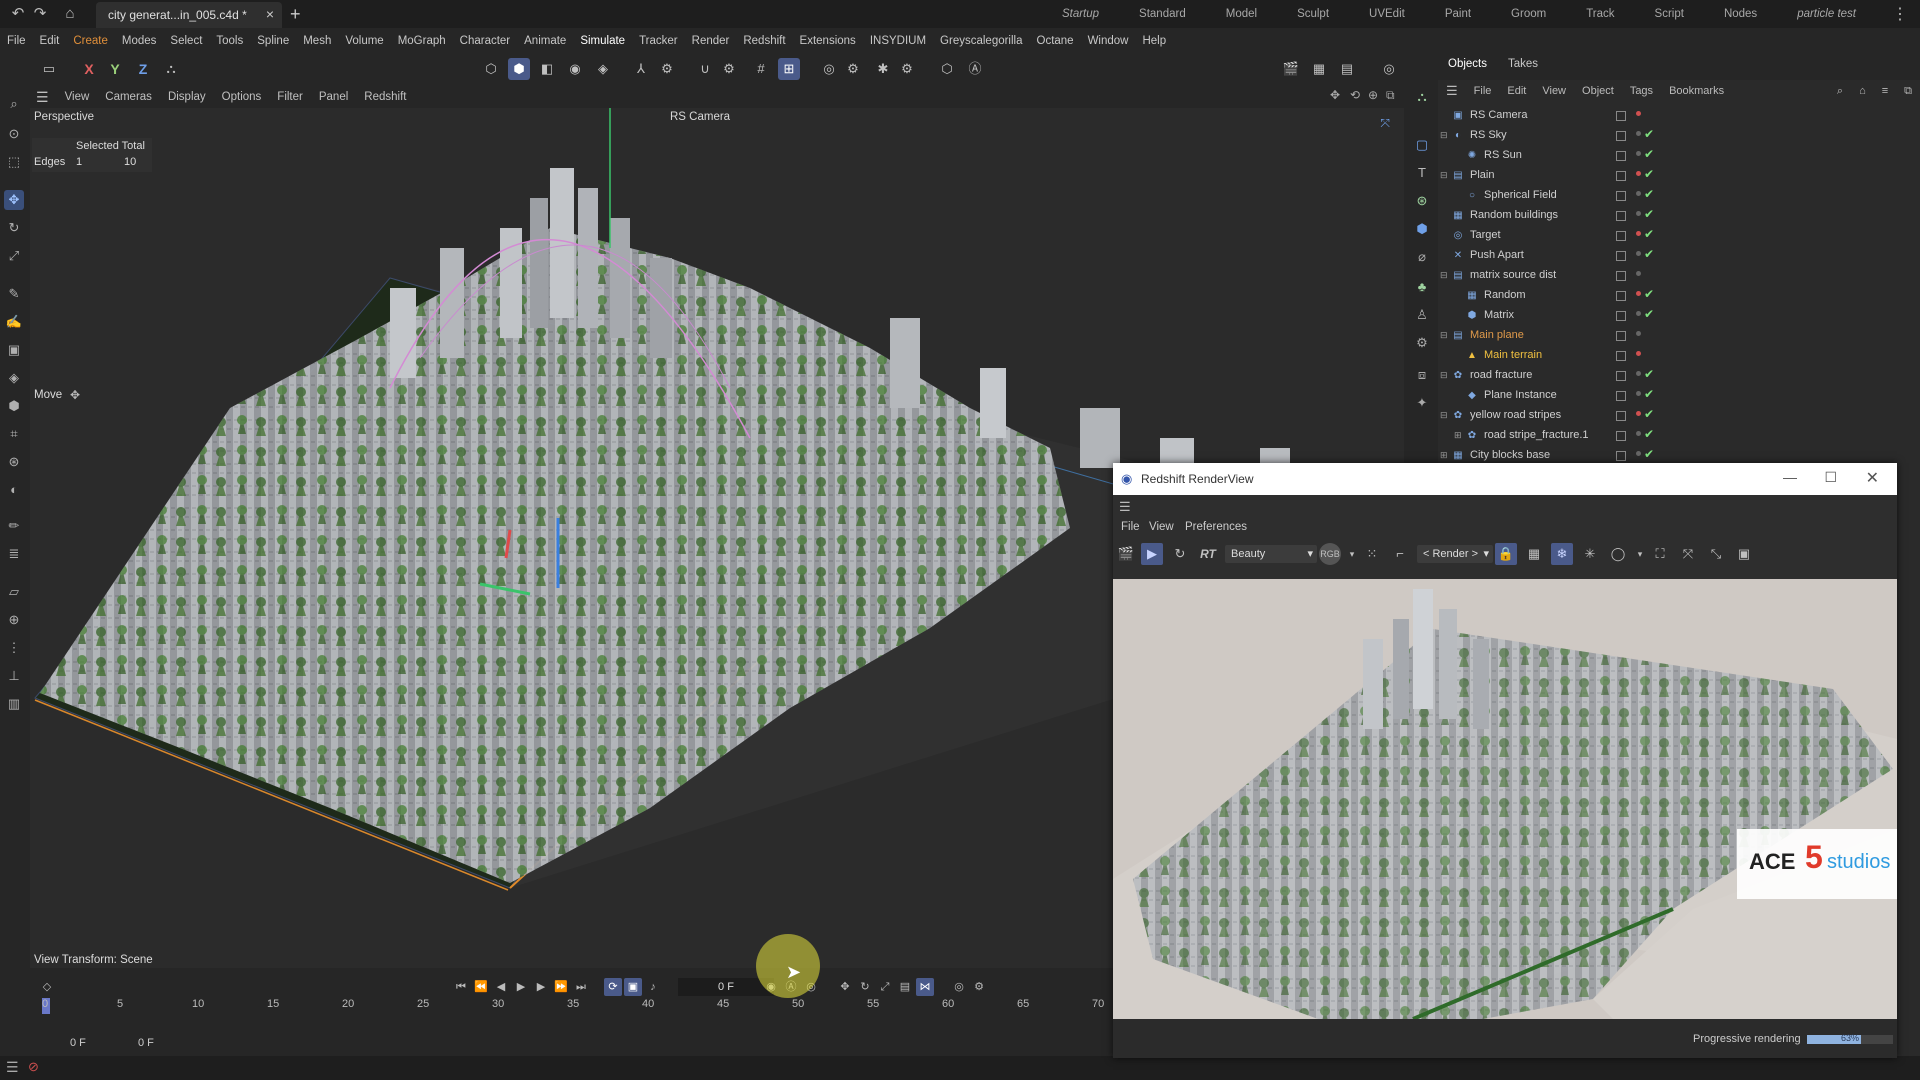  What do you see at coordinates (1390, 95) in the screenshot?
I see `maximize-viewport-icon: ⧉` at bounding box center [1390, 95].